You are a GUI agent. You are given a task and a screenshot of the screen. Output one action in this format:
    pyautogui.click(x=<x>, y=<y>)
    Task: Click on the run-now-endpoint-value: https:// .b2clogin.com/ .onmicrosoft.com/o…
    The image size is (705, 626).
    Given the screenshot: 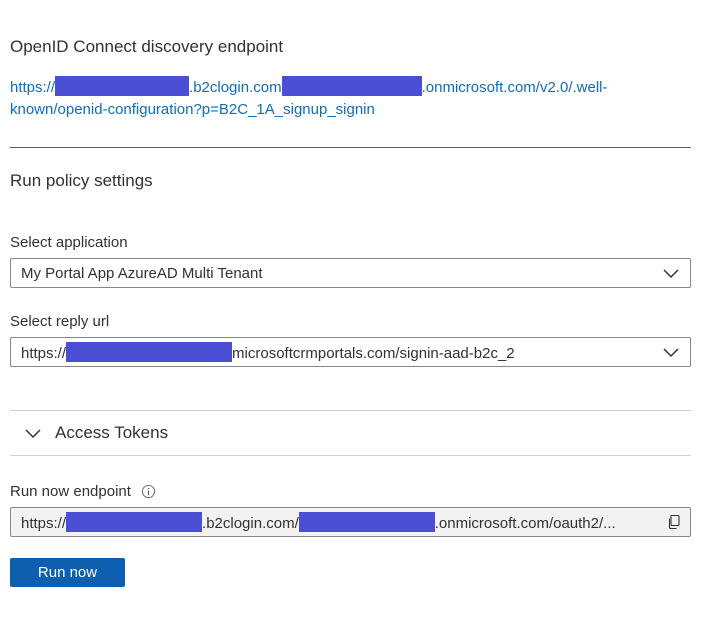 What is the action you would take?
    pyautogui.click(x=340, y=522)
    